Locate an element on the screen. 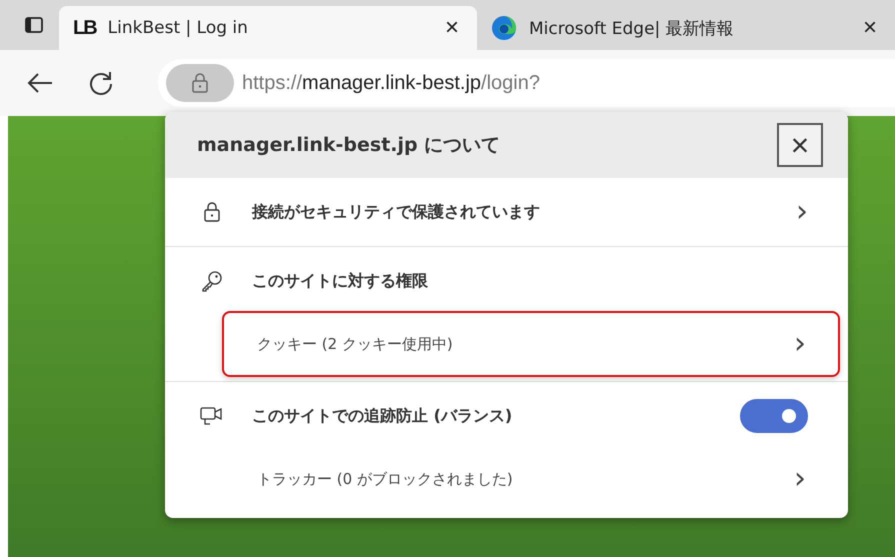 Image resolution: width=895 pixels, height=557 pixels. row-label: 接続がセキュリティで保護されています is located at coordinates (396, 212).